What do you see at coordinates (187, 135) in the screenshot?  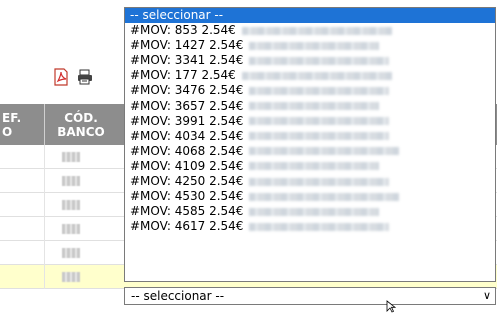 I see `option-label: #MOV: 4034 2.54€` at bounding box center [187, 135].